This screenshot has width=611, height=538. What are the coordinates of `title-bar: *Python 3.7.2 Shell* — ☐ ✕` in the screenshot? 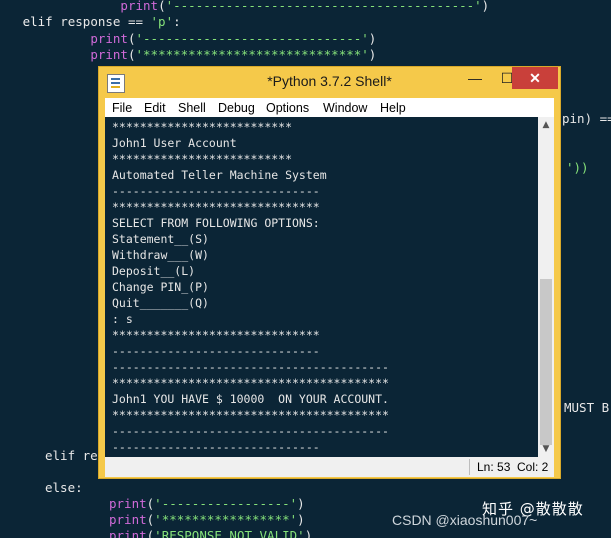 It's located at (329, 82).